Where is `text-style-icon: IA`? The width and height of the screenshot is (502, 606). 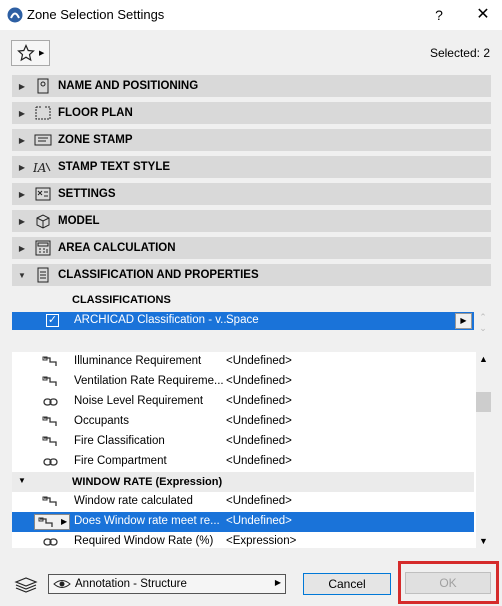 text-style-icon: IA is located at coordinates (43, 167).